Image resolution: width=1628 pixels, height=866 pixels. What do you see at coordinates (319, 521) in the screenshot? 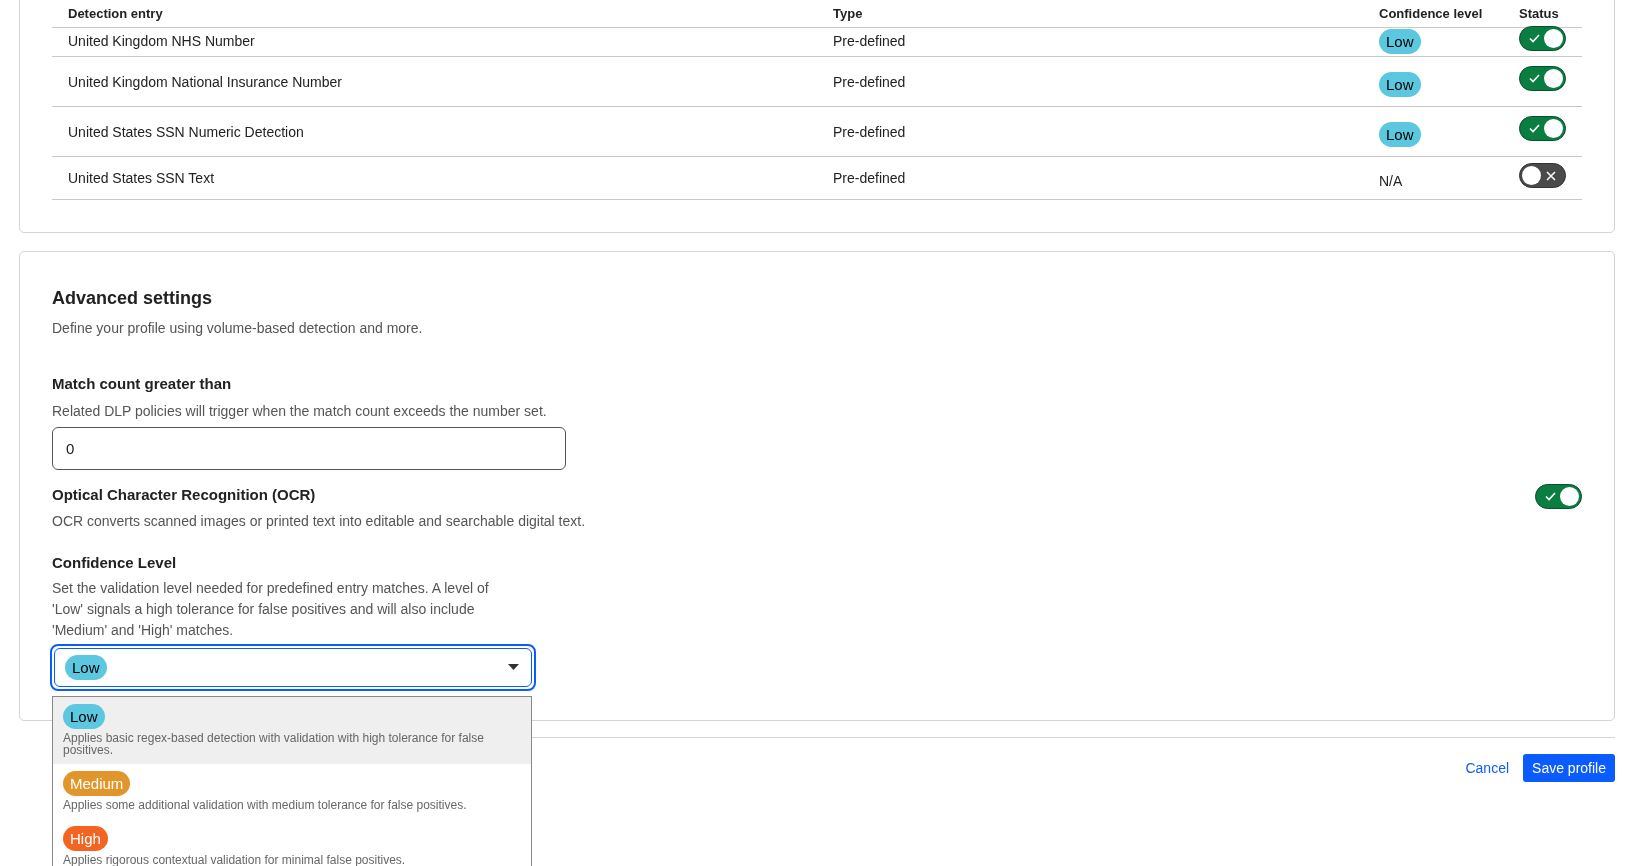
I see `field-description: OCR converts scanned images or printed text into editable and searchable digital text.` at bounding box center [319, 521].